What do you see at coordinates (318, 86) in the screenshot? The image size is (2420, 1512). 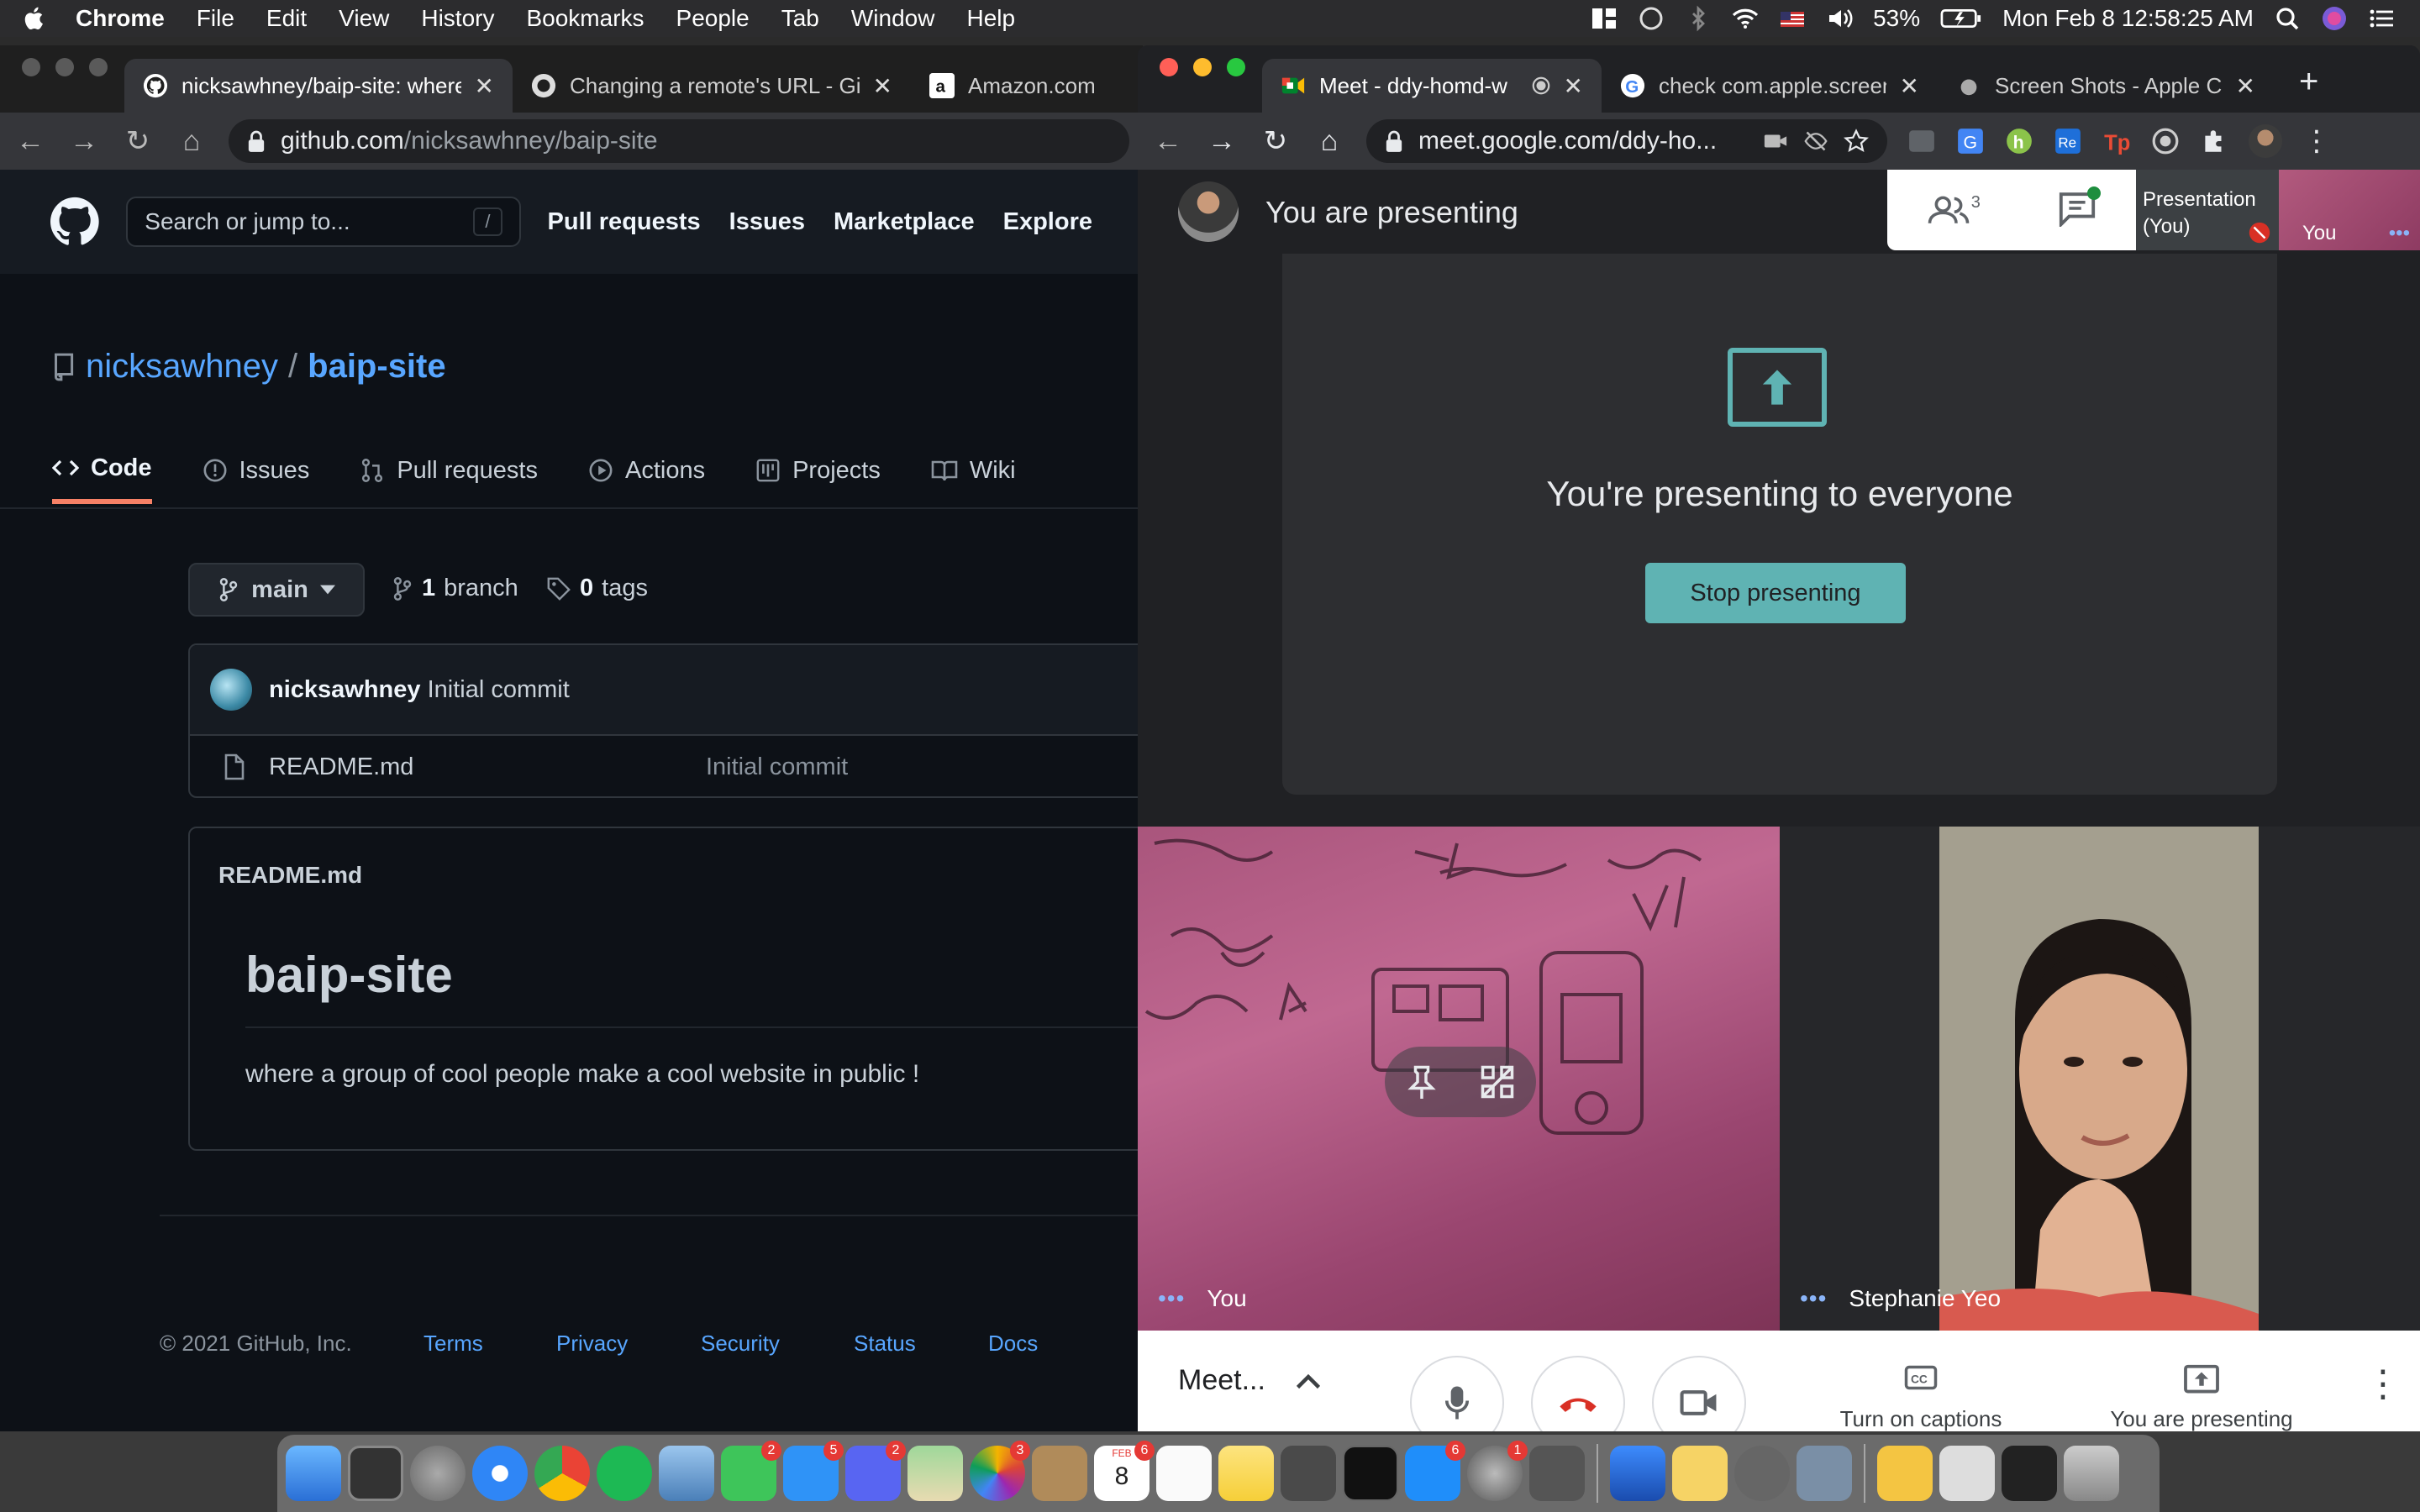 I see `tab-github-repo: nicksawhney/baip-site: where a ✕` at bounding box center [318, 86].